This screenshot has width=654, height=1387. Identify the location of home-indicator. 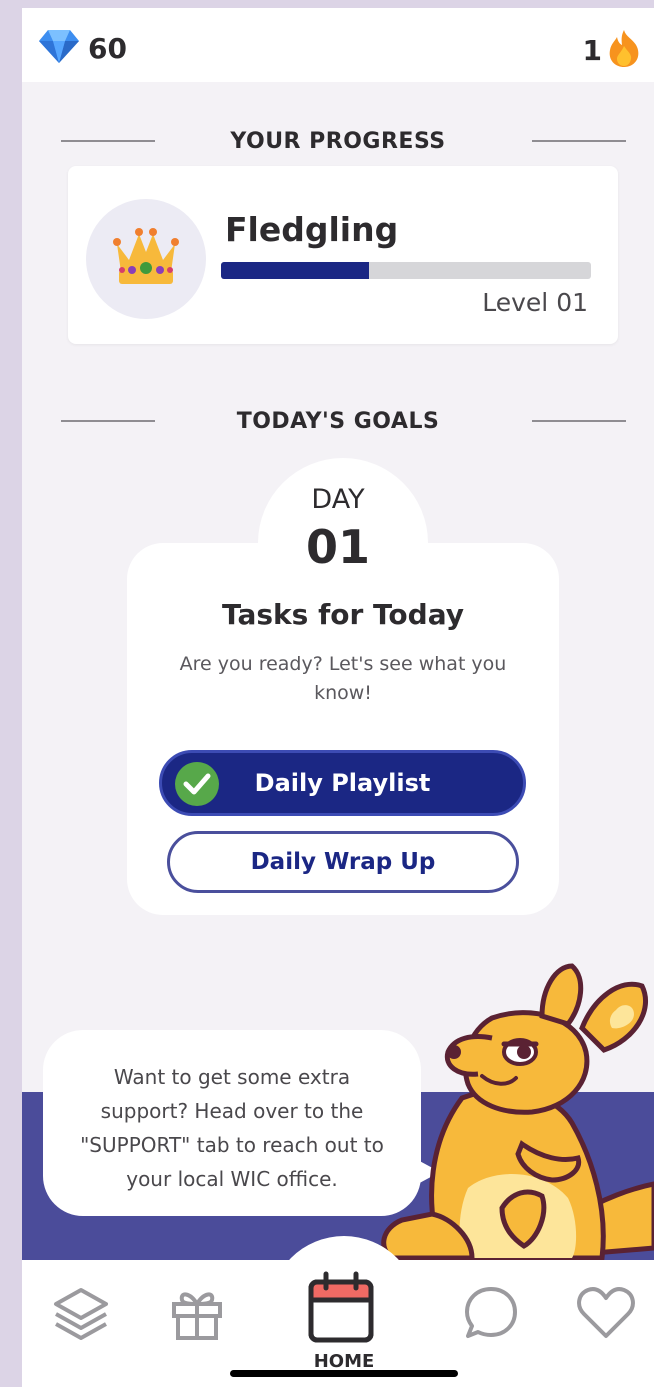
(344, 1373).